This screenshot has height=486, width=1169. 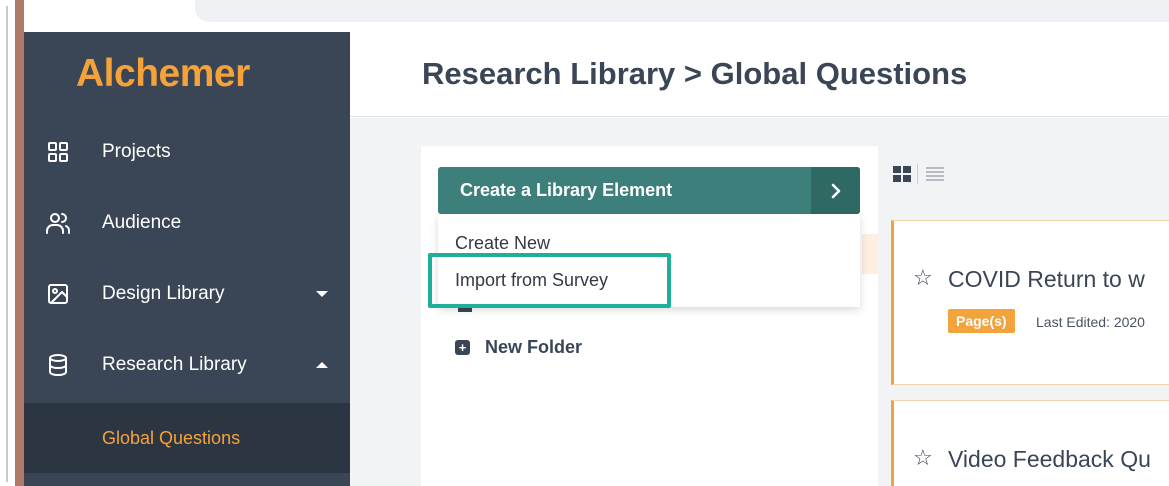 What do you see at coordinates (502, 243) in the screenshot?
I see `menu-item-create-new: Create New` at bounding box center [502, 243].